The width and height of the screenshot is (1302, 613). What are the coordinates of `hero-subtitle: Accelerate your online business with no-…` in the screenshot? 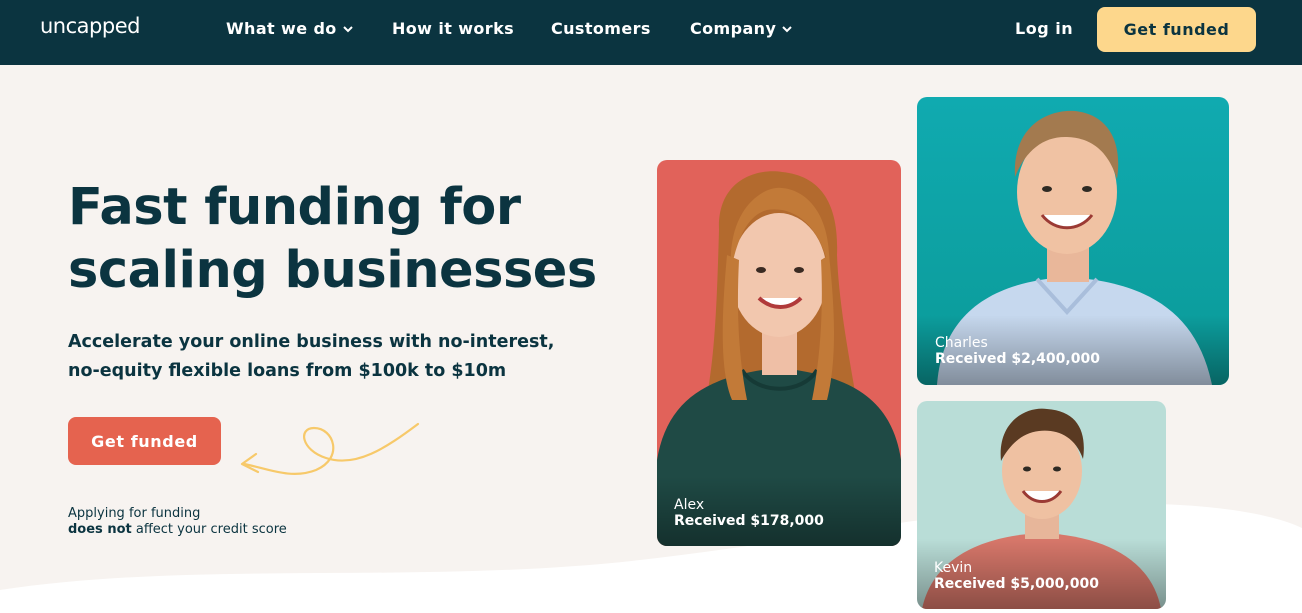 It's located at (311, 356).